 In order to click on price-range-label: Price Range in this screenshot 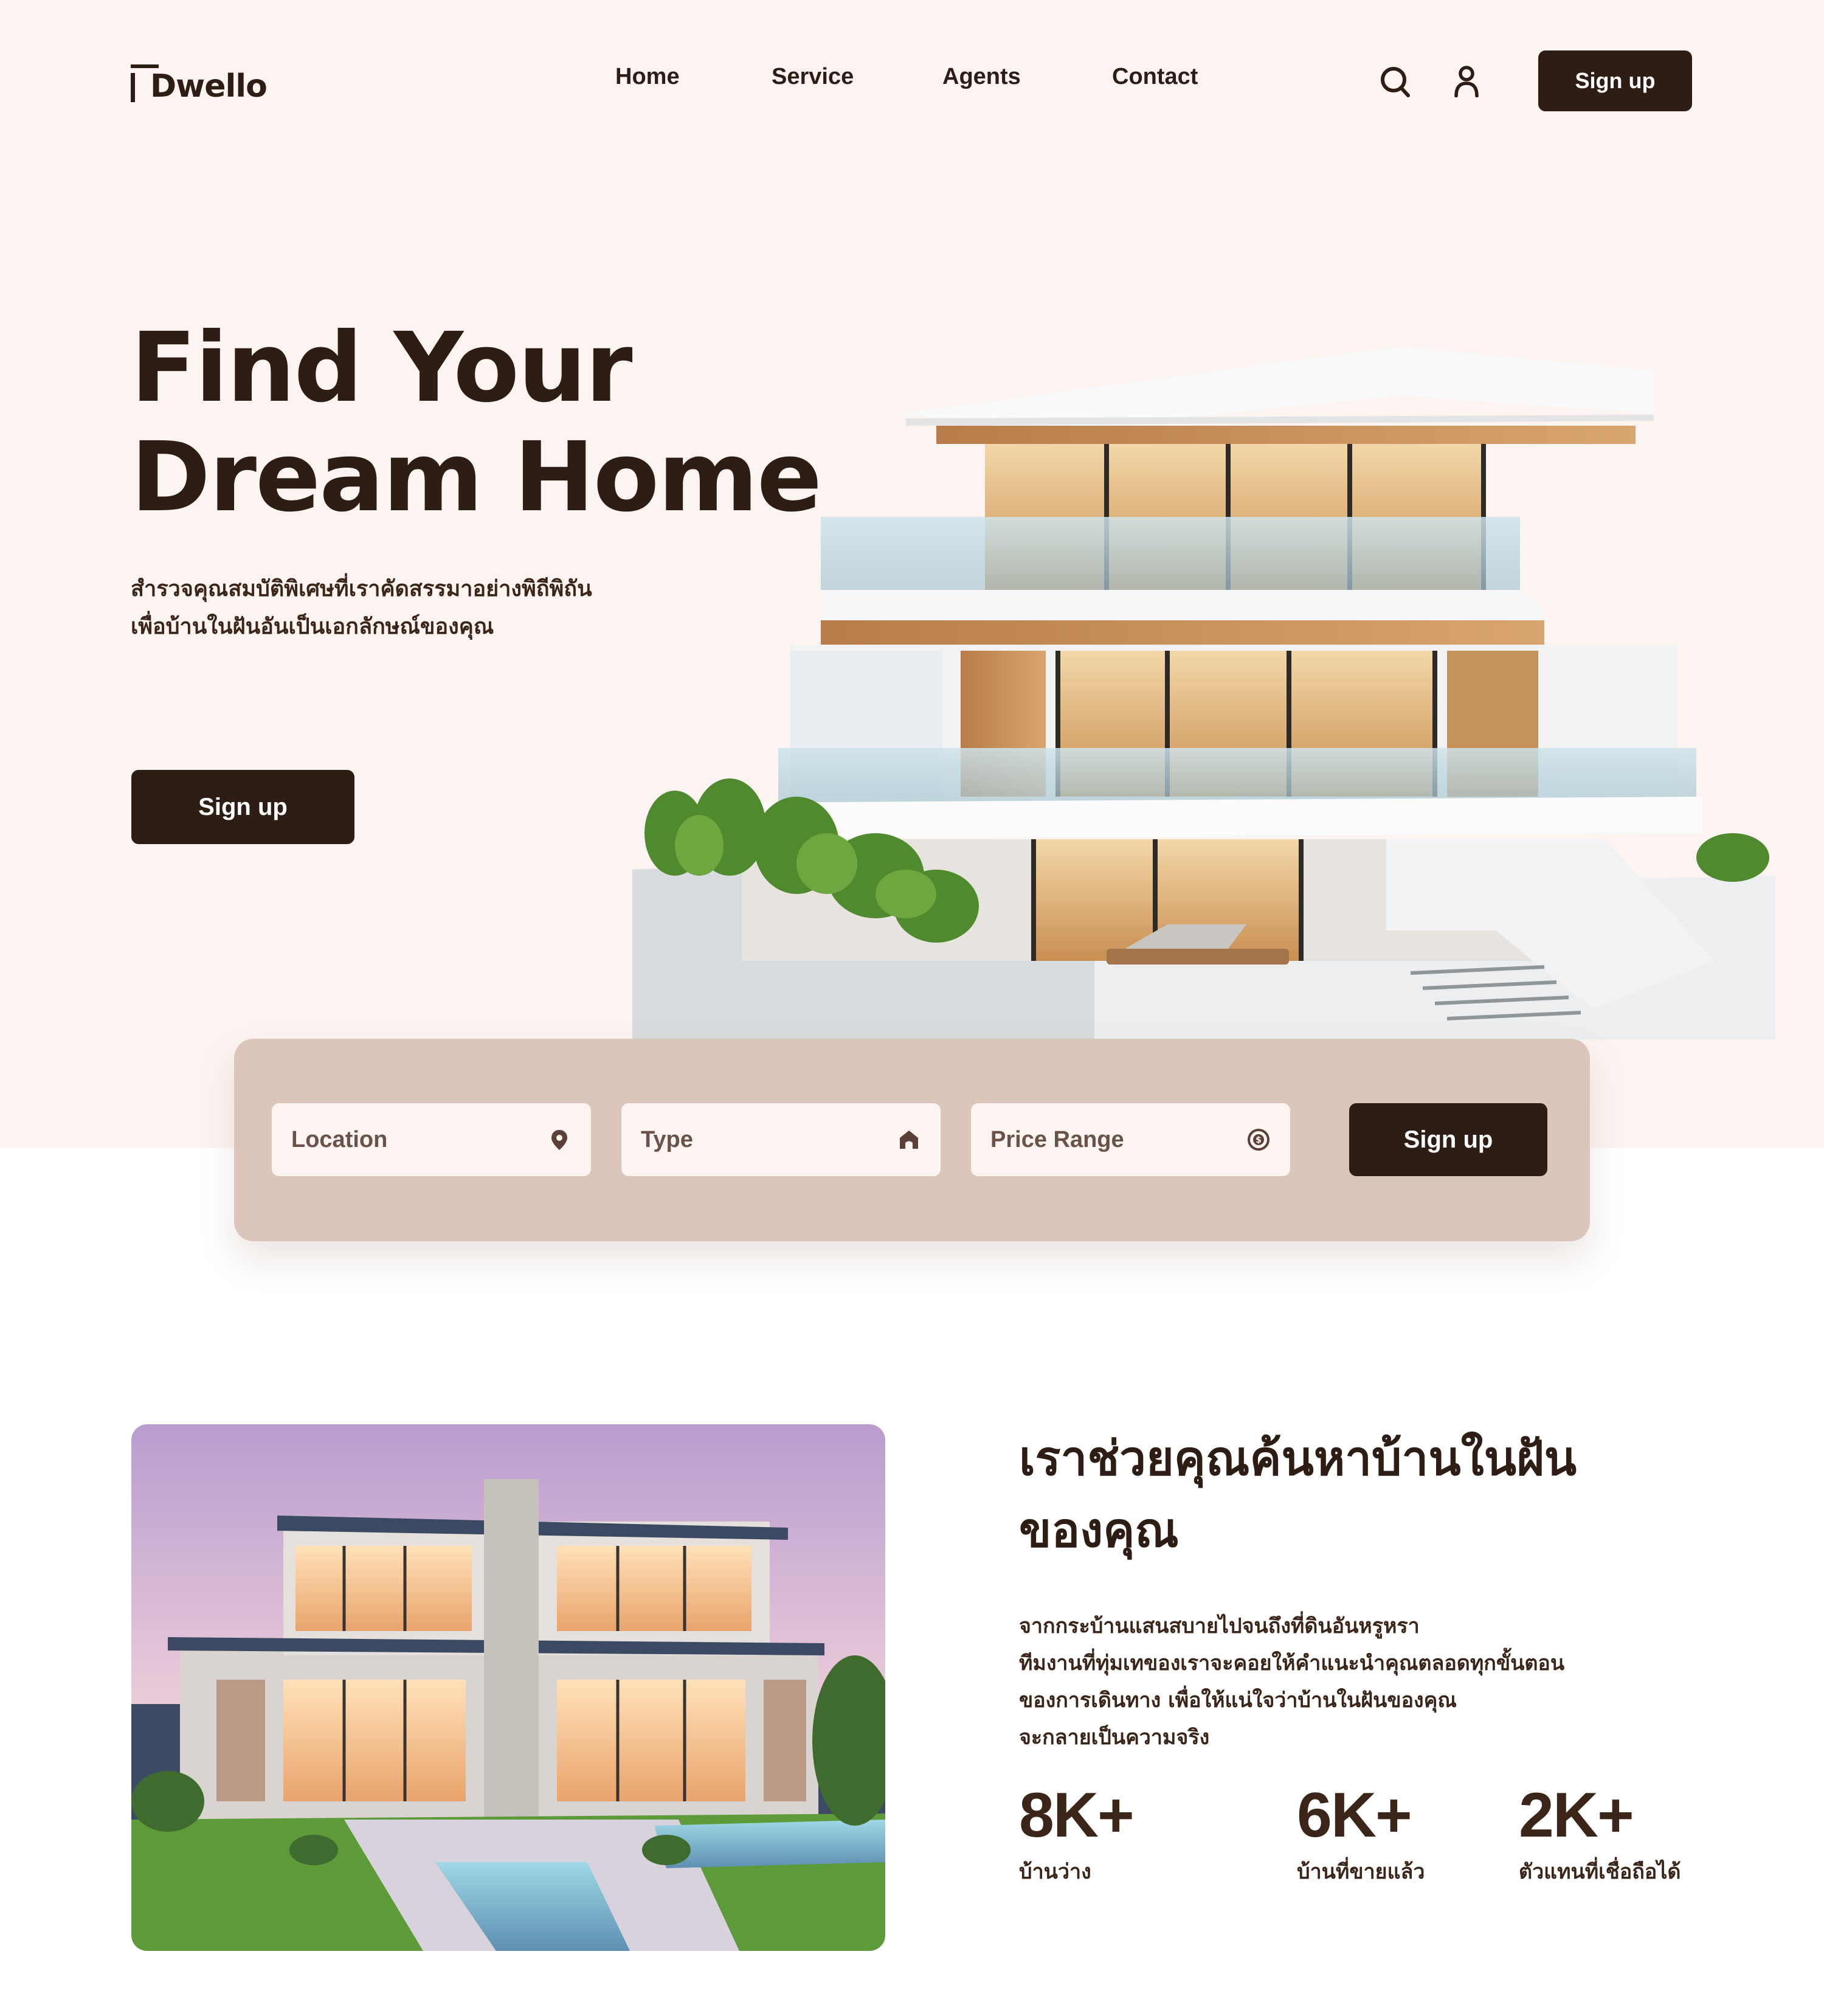, I will do `click(1057, 1139)`.